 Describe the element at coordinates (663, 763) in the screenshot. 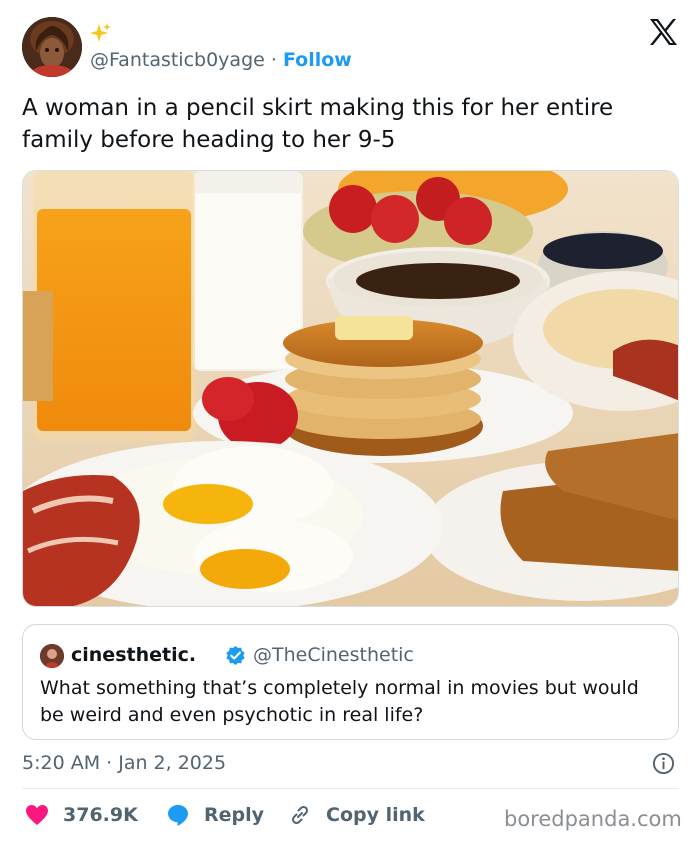

I see `info-icon` at that location.